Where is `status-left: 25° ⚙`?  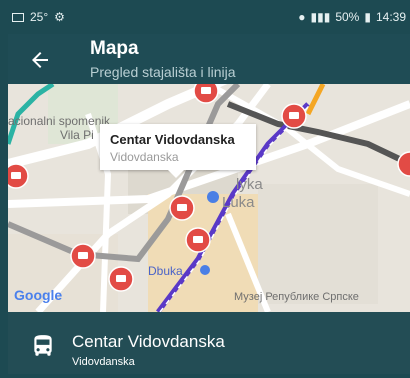 status-left: 25° ⚙ is located at coordinates (38, 17).